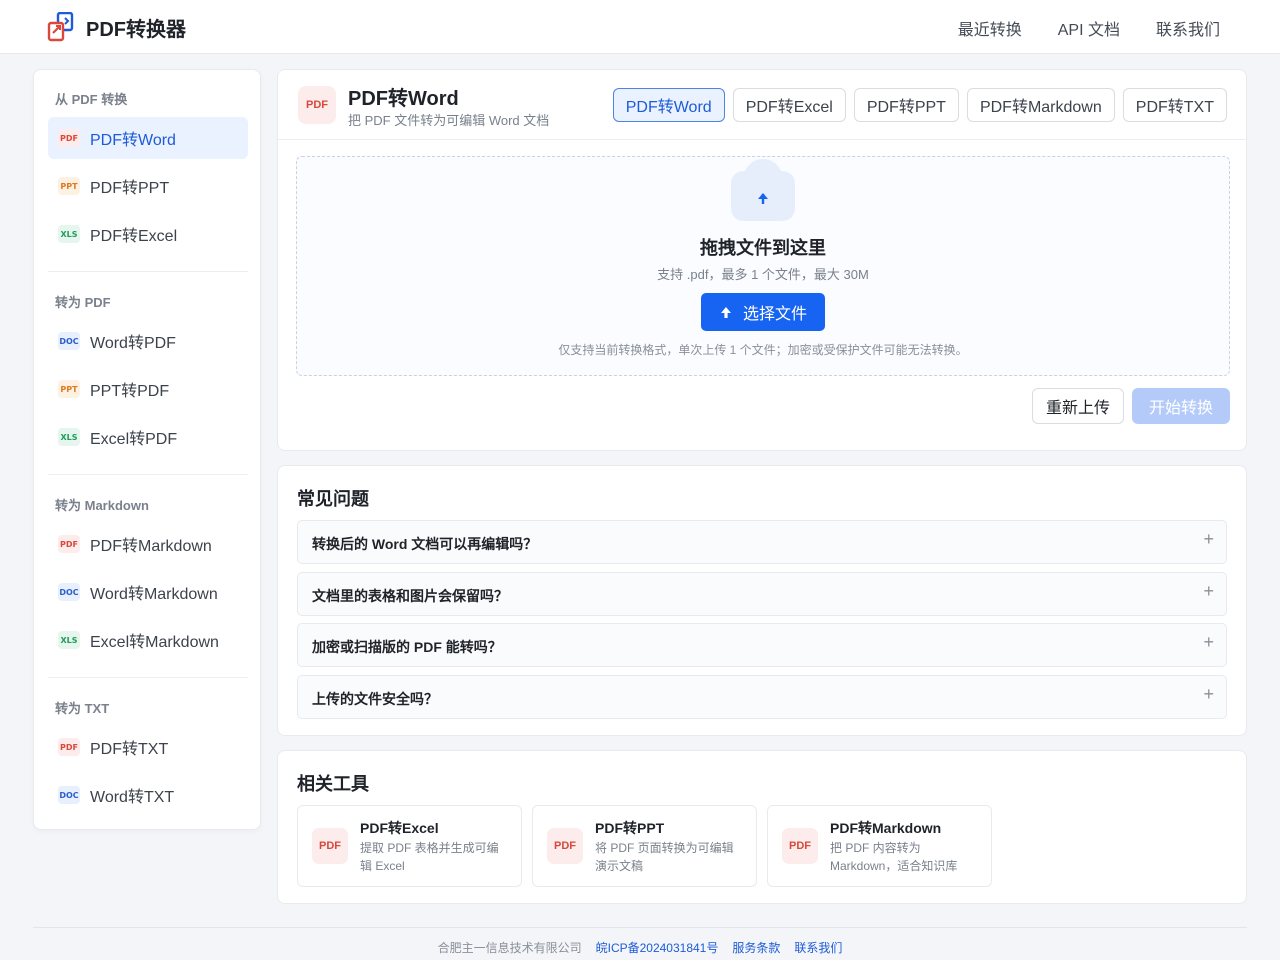 The height and width of the screenshot is (960, 1280). Describe the element at coordinates (129, 749) in the screenshot. I see `sidebar-item-label: PDF转TXT` at that location.